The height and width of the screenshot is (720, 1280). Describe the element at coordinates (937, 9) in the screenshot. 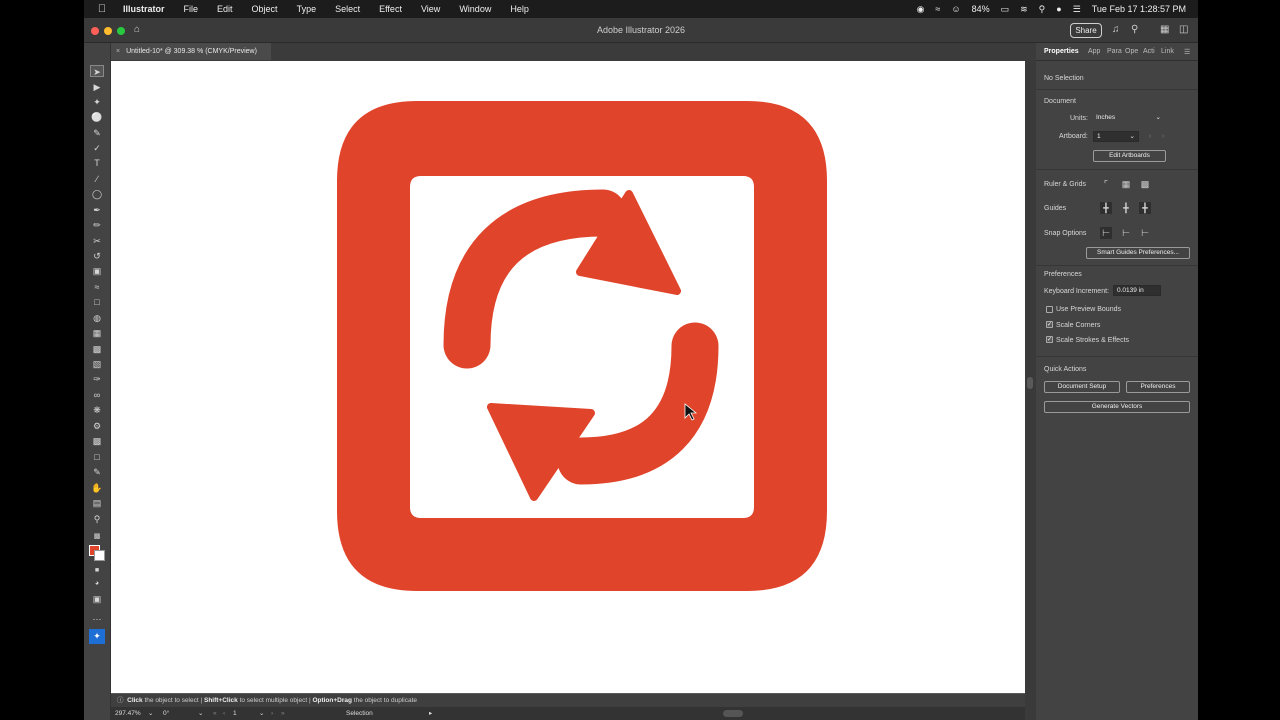

I see `airdrop-icon: ≈` at that location.